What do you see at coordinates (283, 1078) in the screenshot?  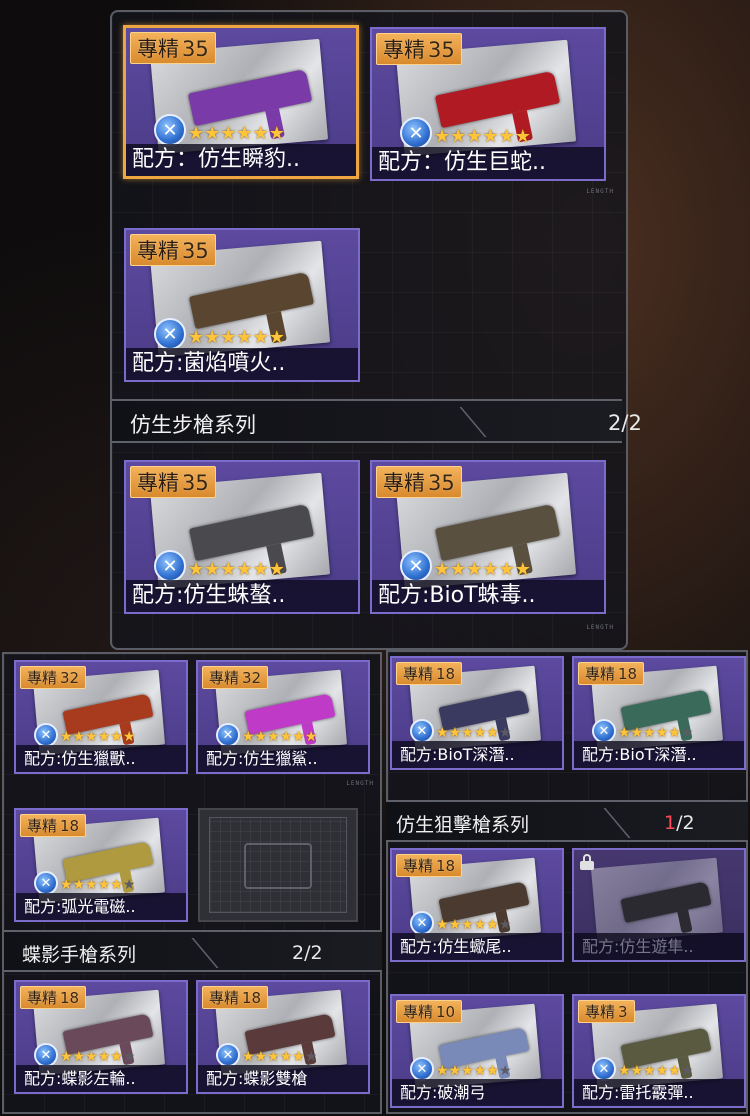 I see `recipe-name: 配方:蝶影雙槍` at bounding box center [283, 1078].